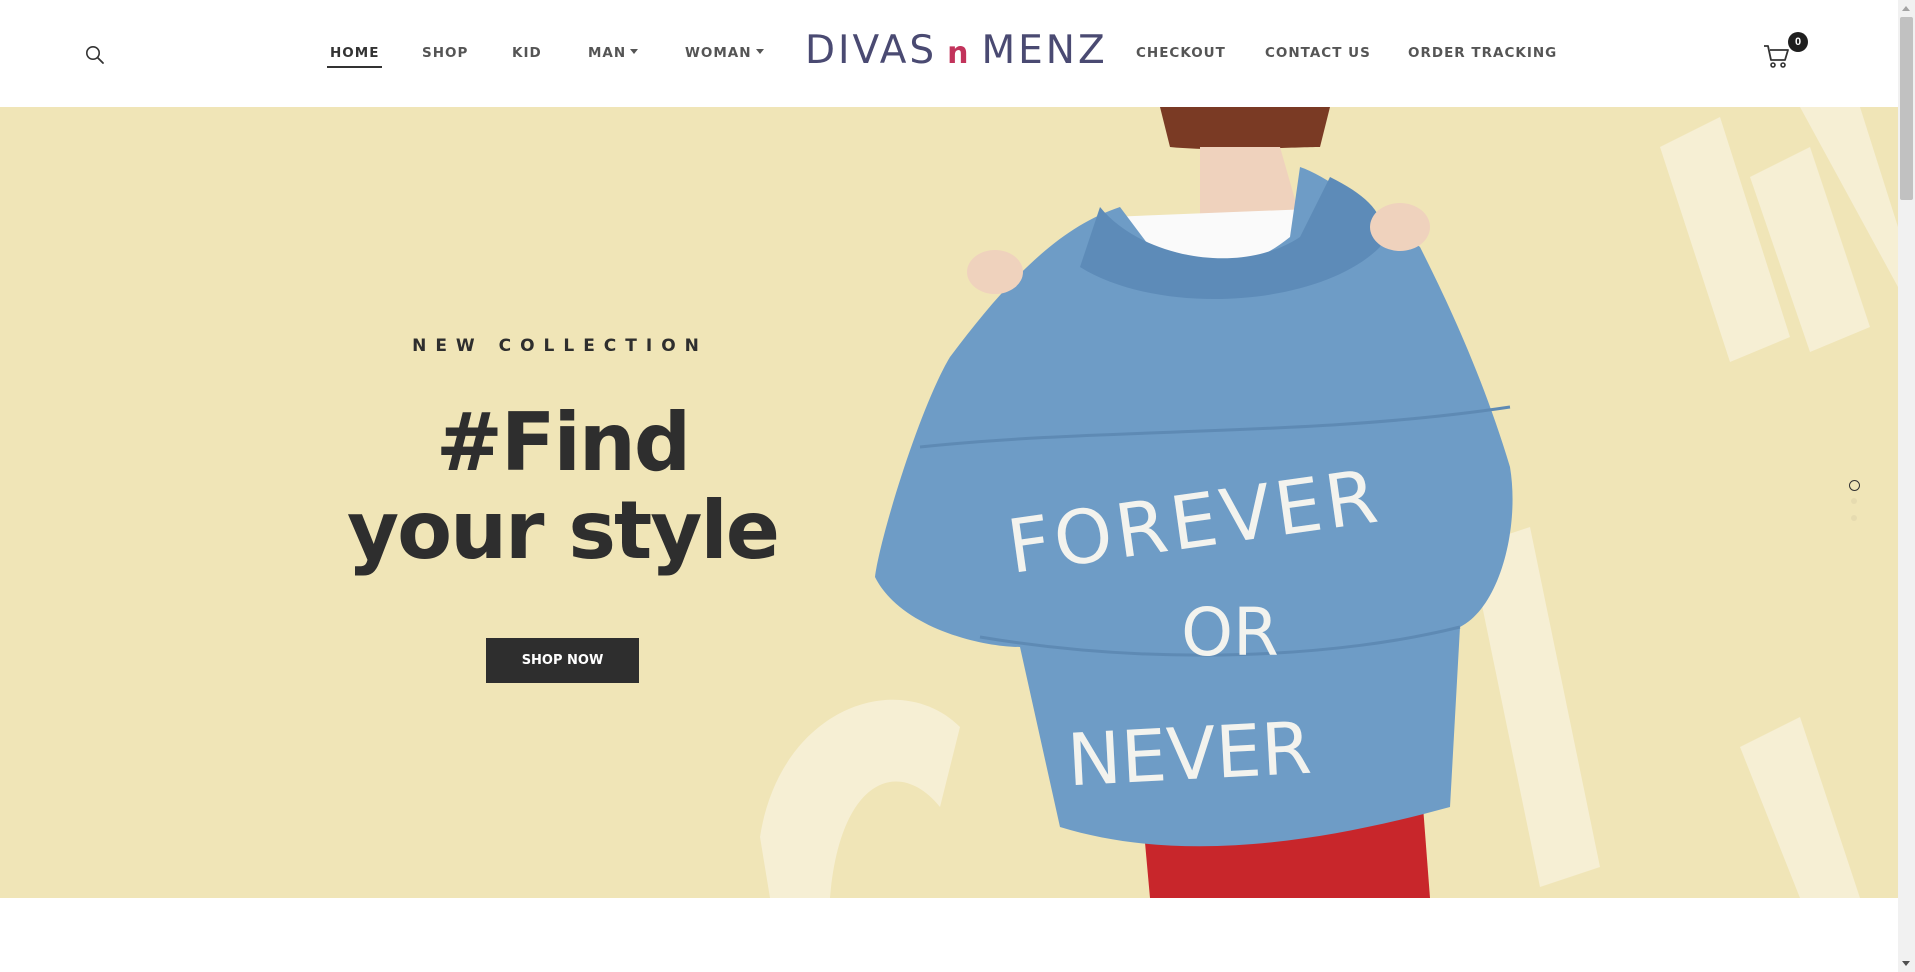  What do you see at coordinates (560, 346) in the screenshot?
I see `hero-subtitle: NEW COLLECTION` at bounding box center [560, 346].